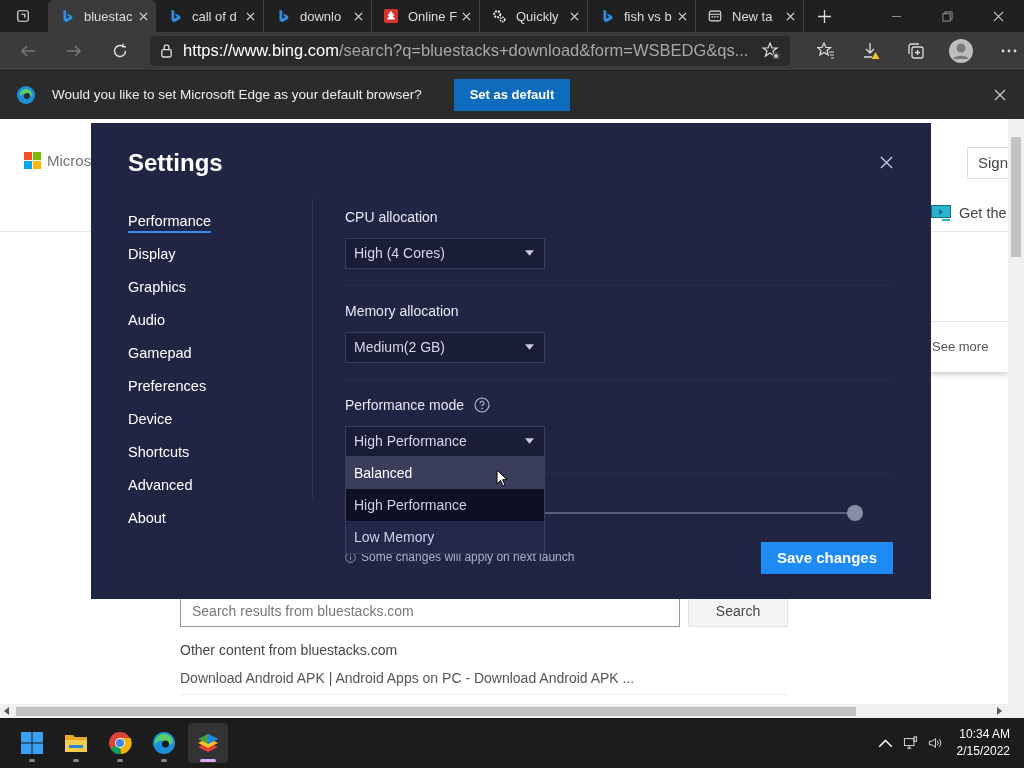 The image size is (1024, 768). Describe the element at coordinates (826, 50) in the screenshot. I see `favorites-icon` at that location.